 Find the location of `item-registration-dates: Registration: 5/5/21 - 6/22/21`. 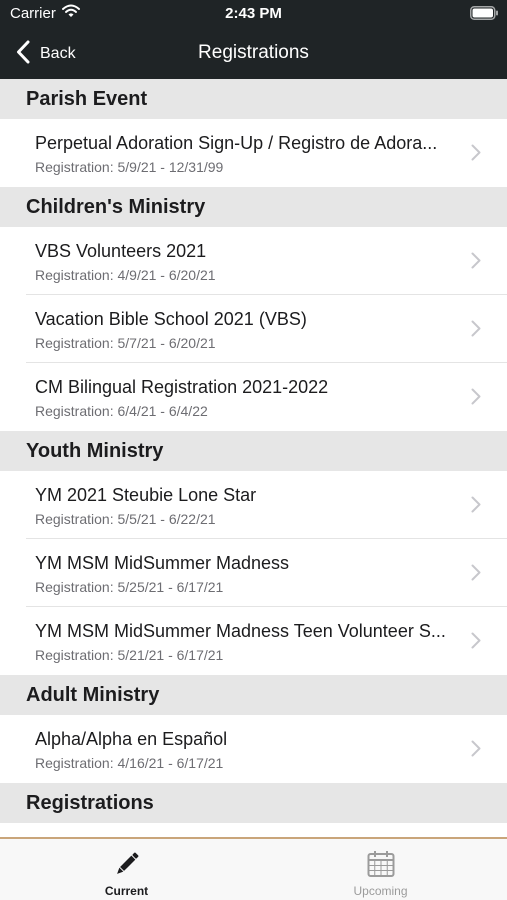

item-registration-dates: Registration: 5/5/21 - 6/22/21 is located at coordinates (125, 519).